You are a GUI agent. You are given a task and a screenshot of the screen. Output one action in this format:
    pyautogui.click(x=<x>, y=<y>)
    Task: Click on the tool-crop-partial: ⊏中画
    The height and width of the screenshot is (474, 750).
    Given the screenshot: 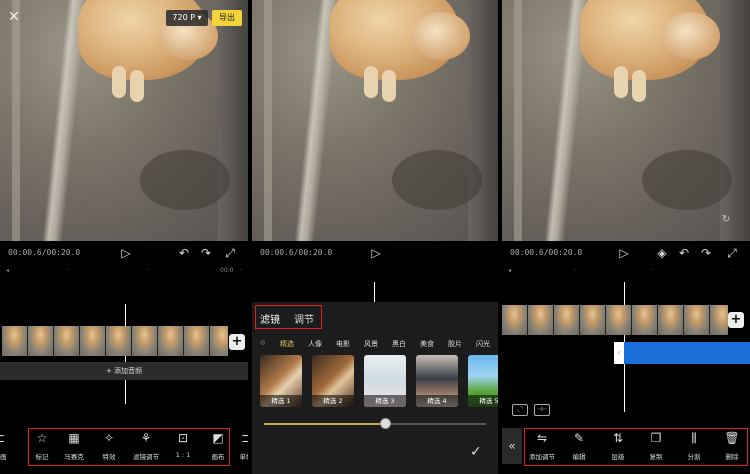 What is the action you would take?
    pyautogui.click(x=7, y=446)
    